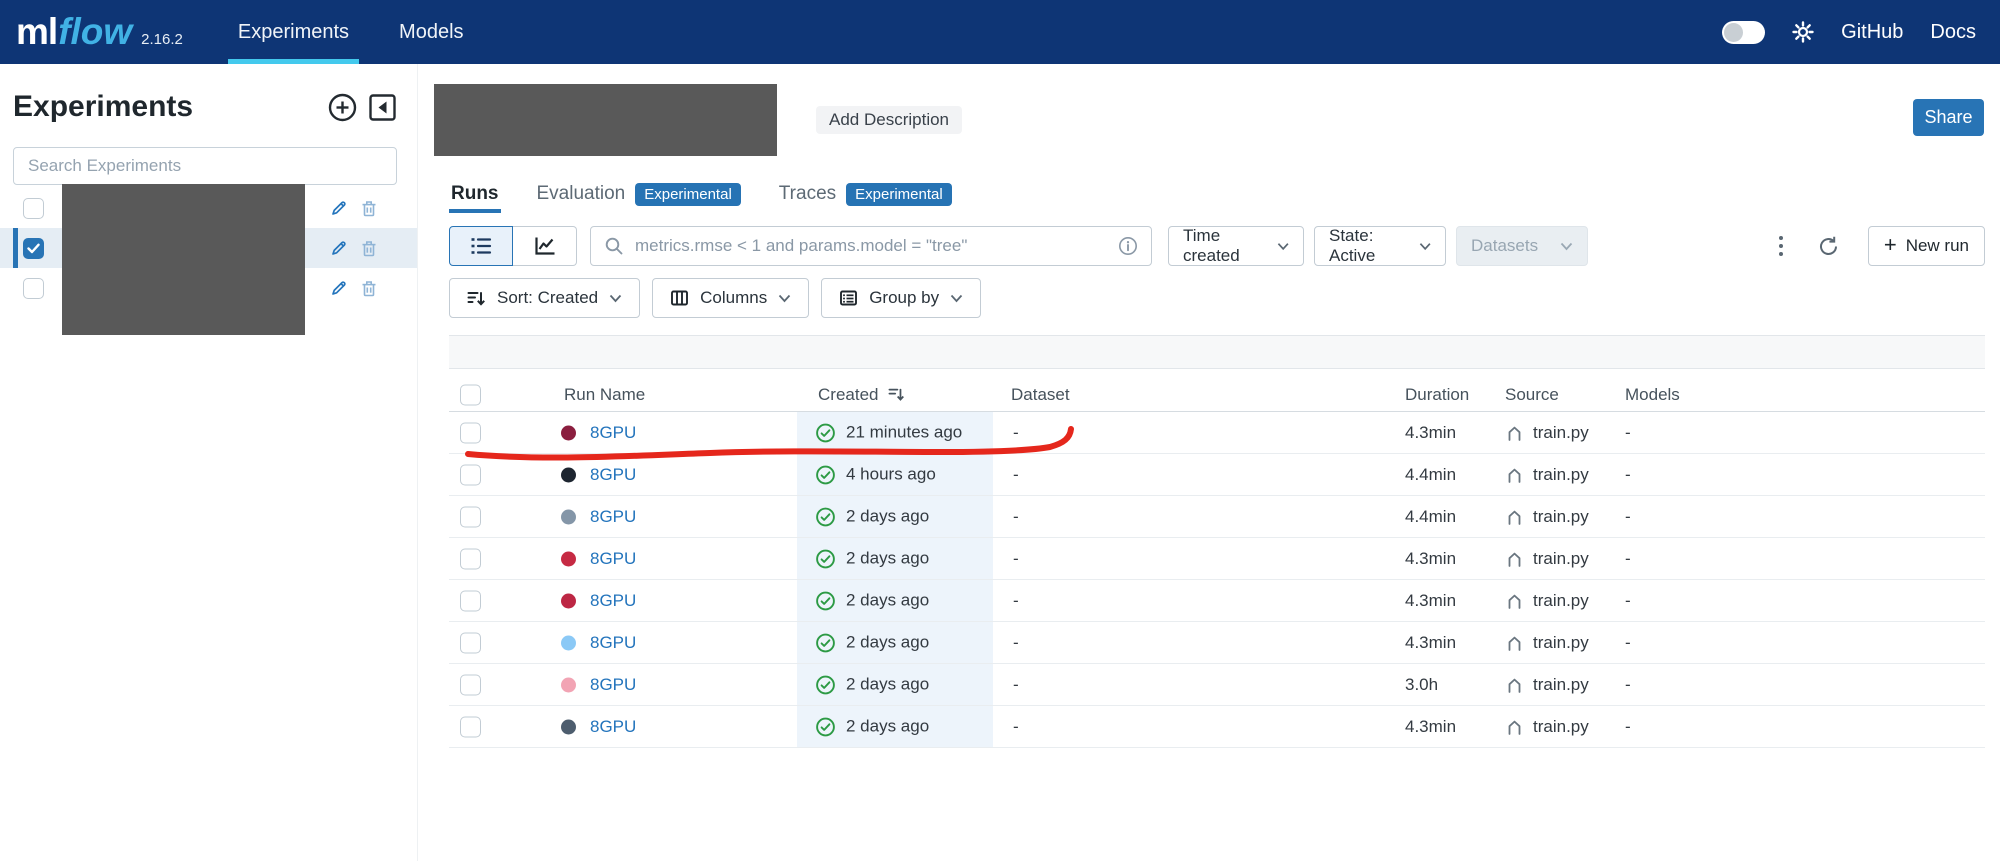 Image resolution: width=2000 pixels, height=861 pixels. I want to click on state-dropdown: State: Active, so click(1380, 246).